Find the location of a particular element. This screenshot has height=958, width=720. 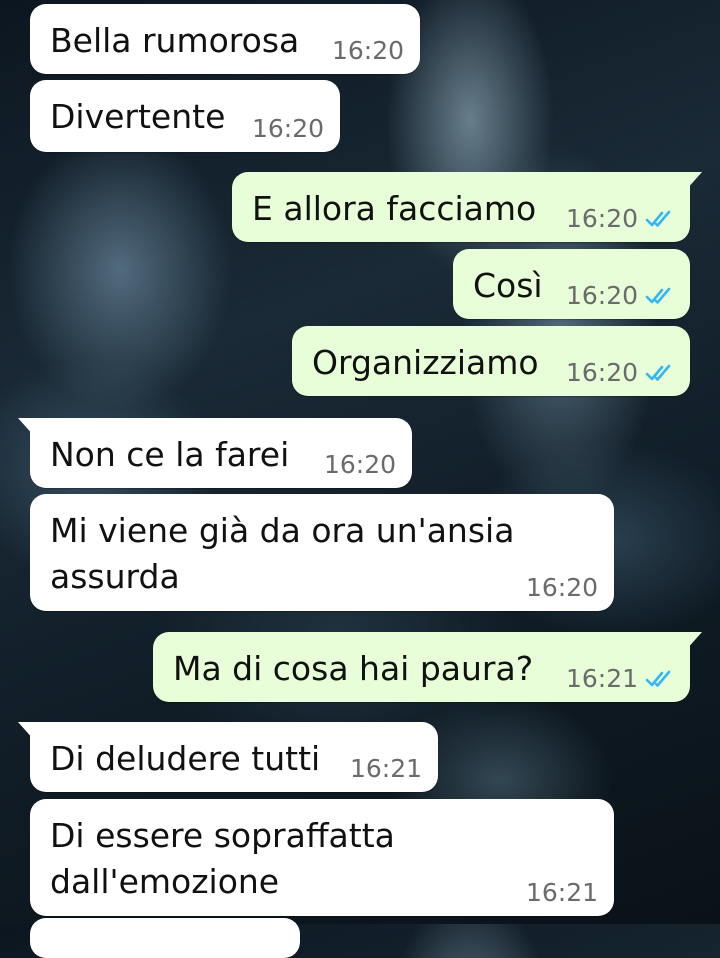

message-text: Organizziamo is located at coordinates (425, 362).